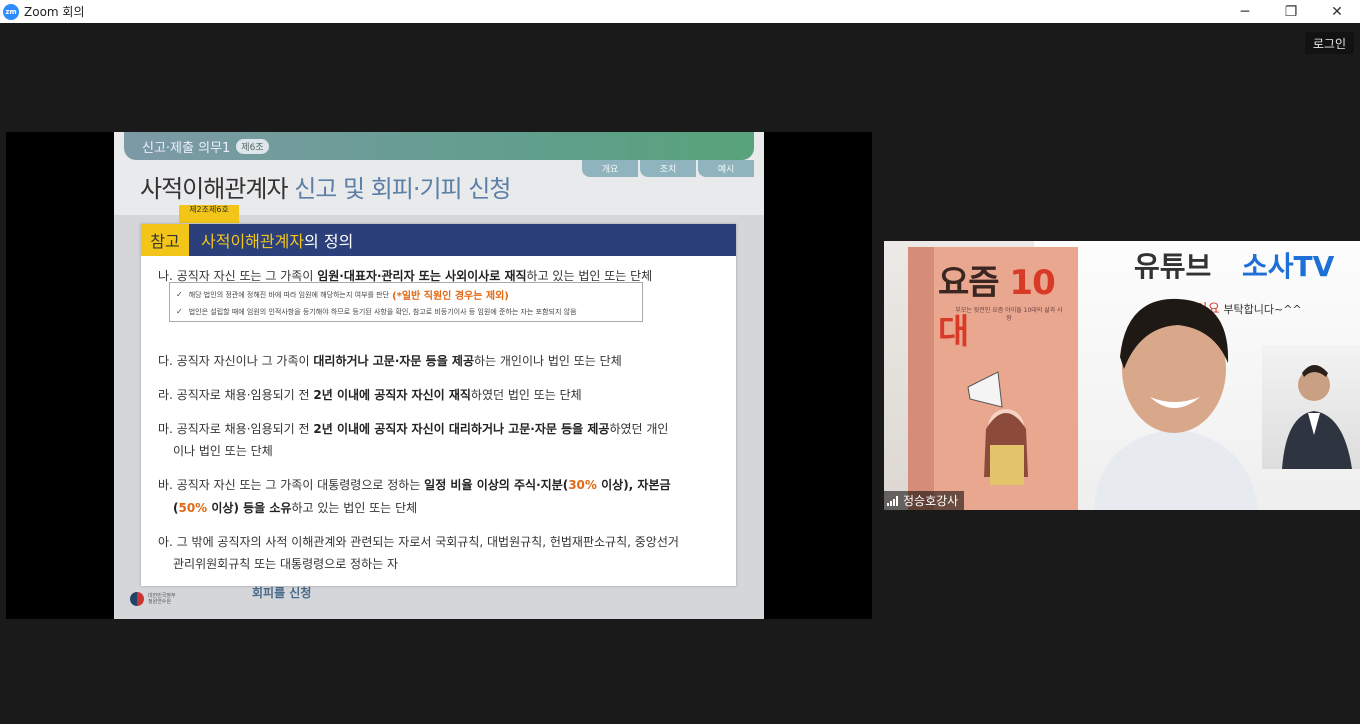 The width and height of the screenshot is (1360, 724). What do you see at coordinates (253, 241) in the screenshot?
I see `reference-heading-highlight: 사적이해관계자` at bounding box center [253, 241].